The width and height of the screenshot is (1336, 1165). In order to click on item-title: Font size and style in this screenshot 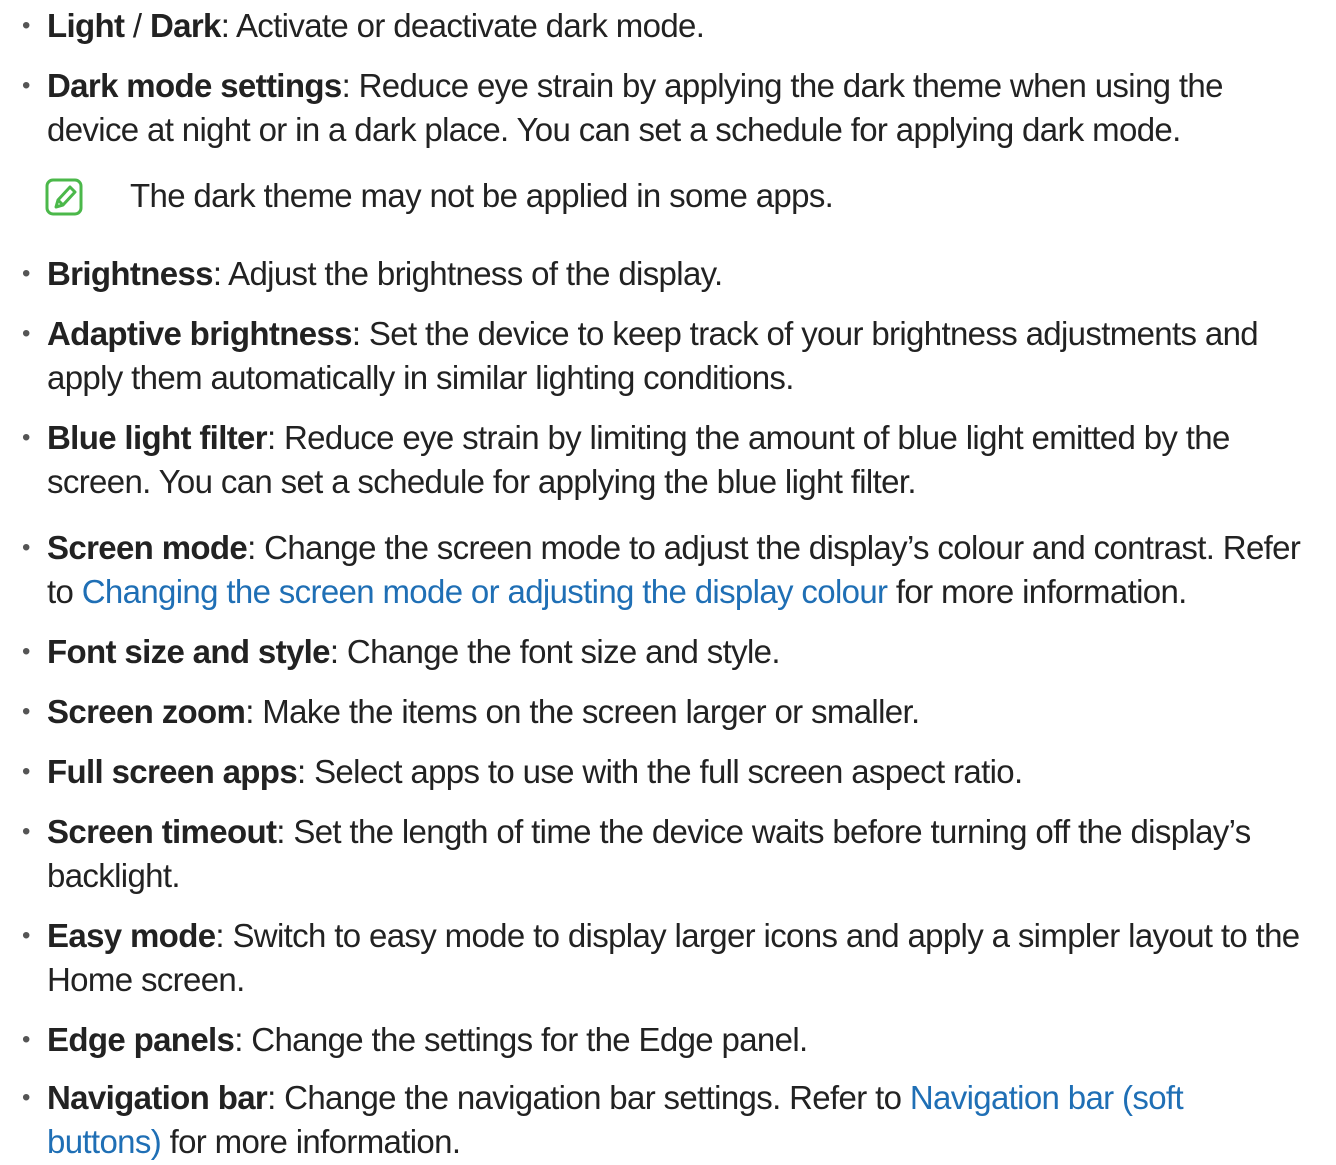, I will do `click(189, 651)`.